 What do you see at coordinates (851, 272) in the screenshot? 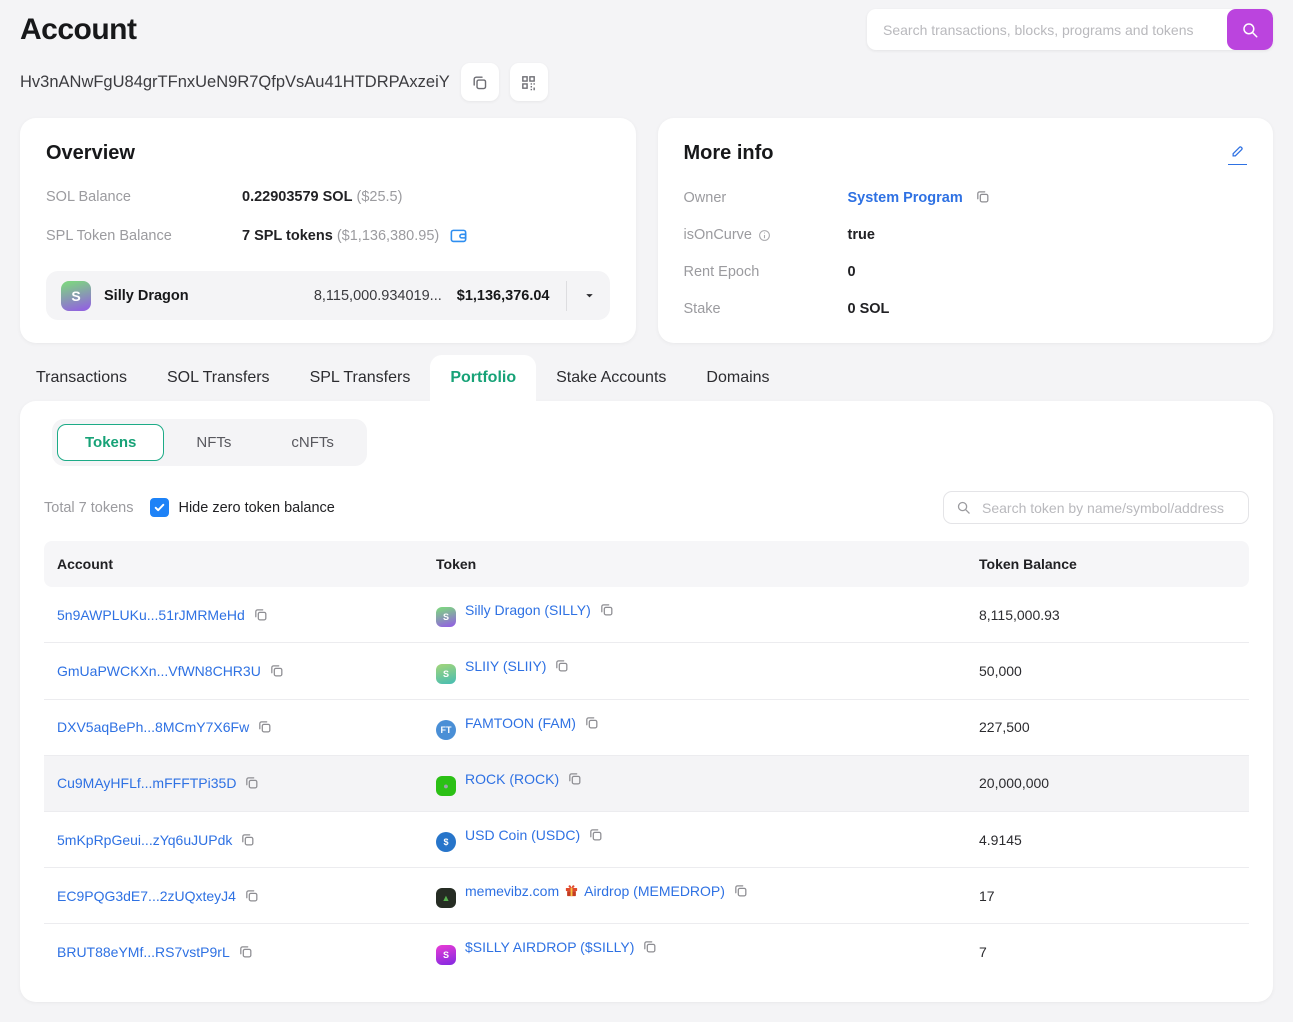
I see `rent-epoch-value: 0` at bounding box center [851, 272].